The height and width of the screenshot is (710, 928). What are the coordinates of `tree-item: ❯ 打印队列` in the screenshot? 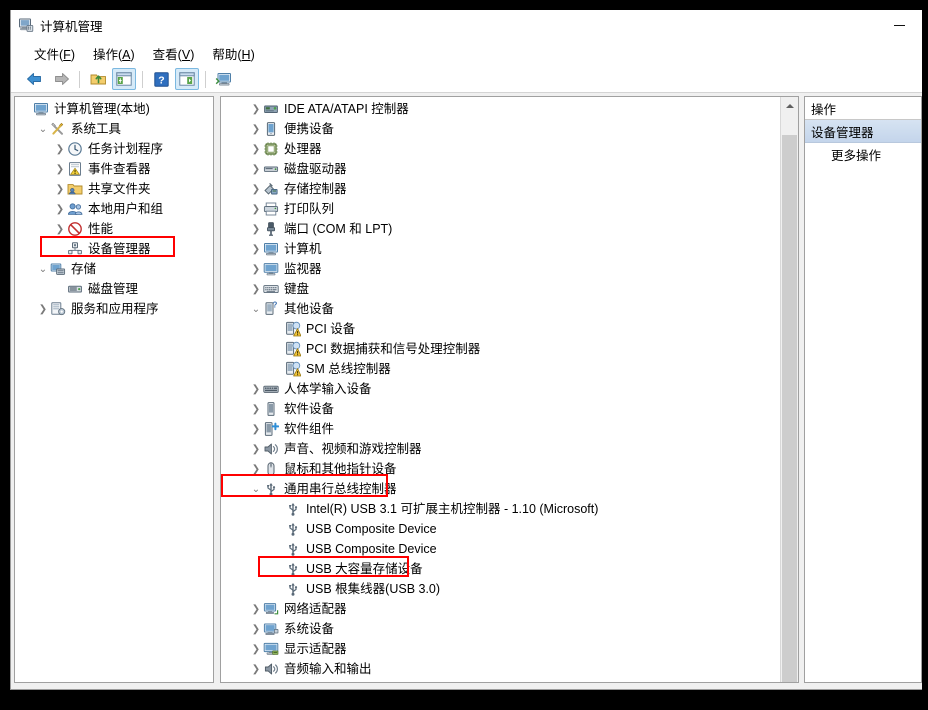 It's located at (509, 209).